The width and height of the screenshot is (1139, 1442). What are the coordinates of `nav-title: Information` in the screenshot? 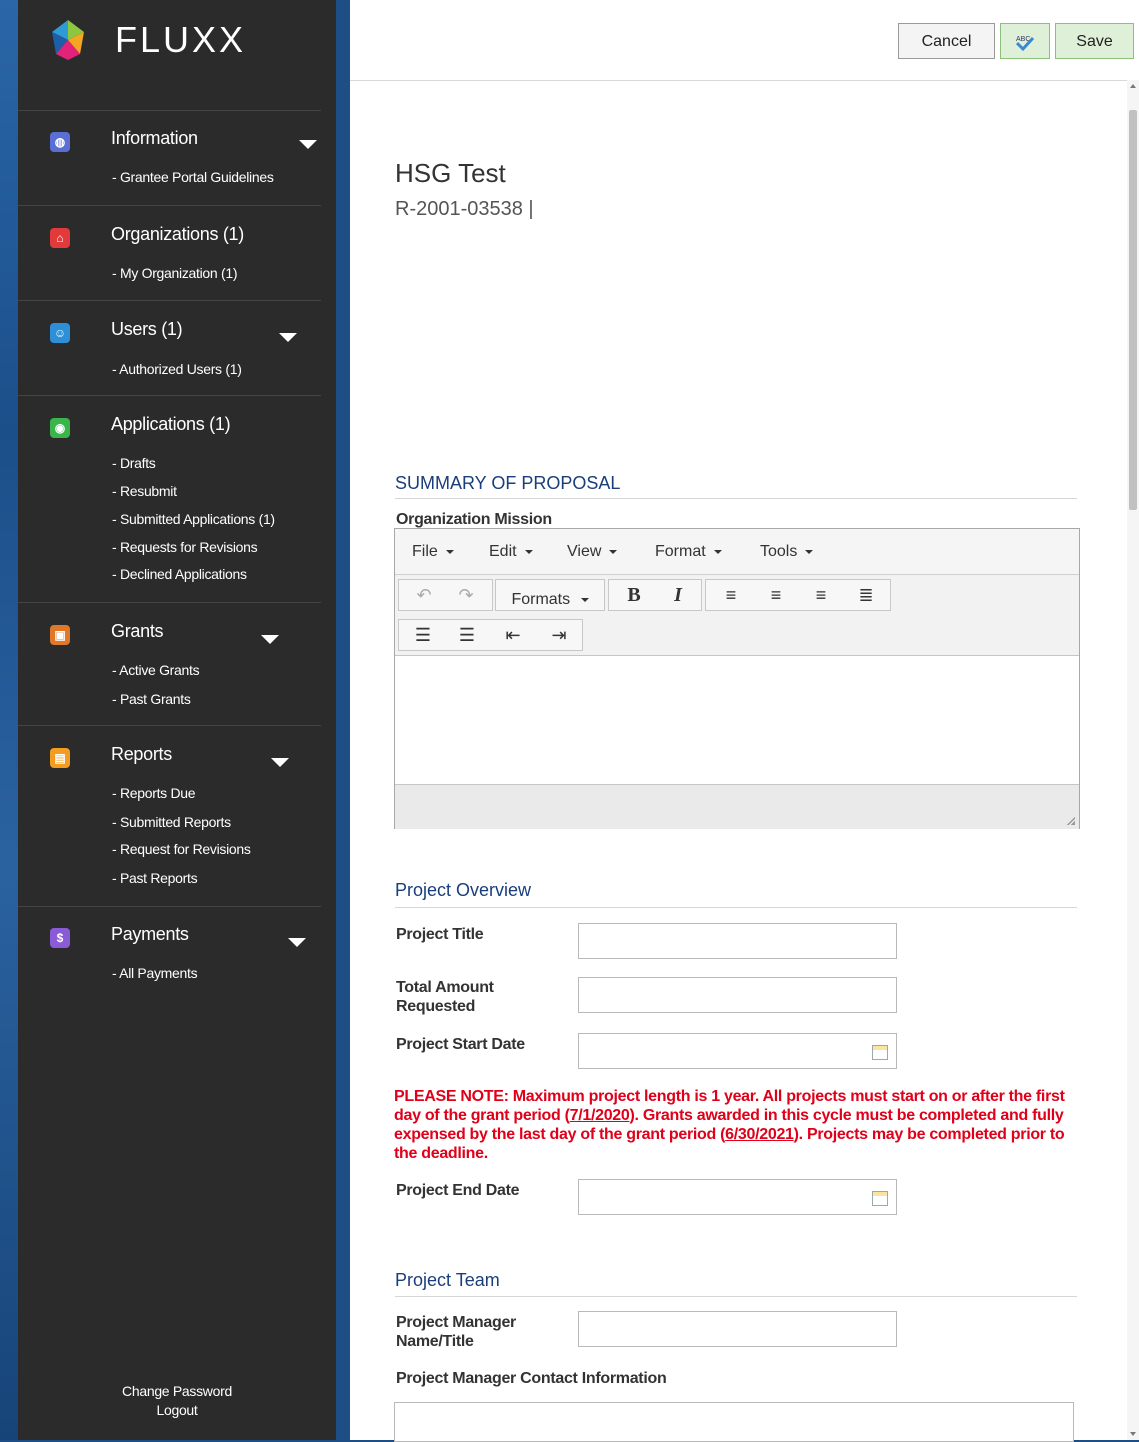 It's located at (154, 138).